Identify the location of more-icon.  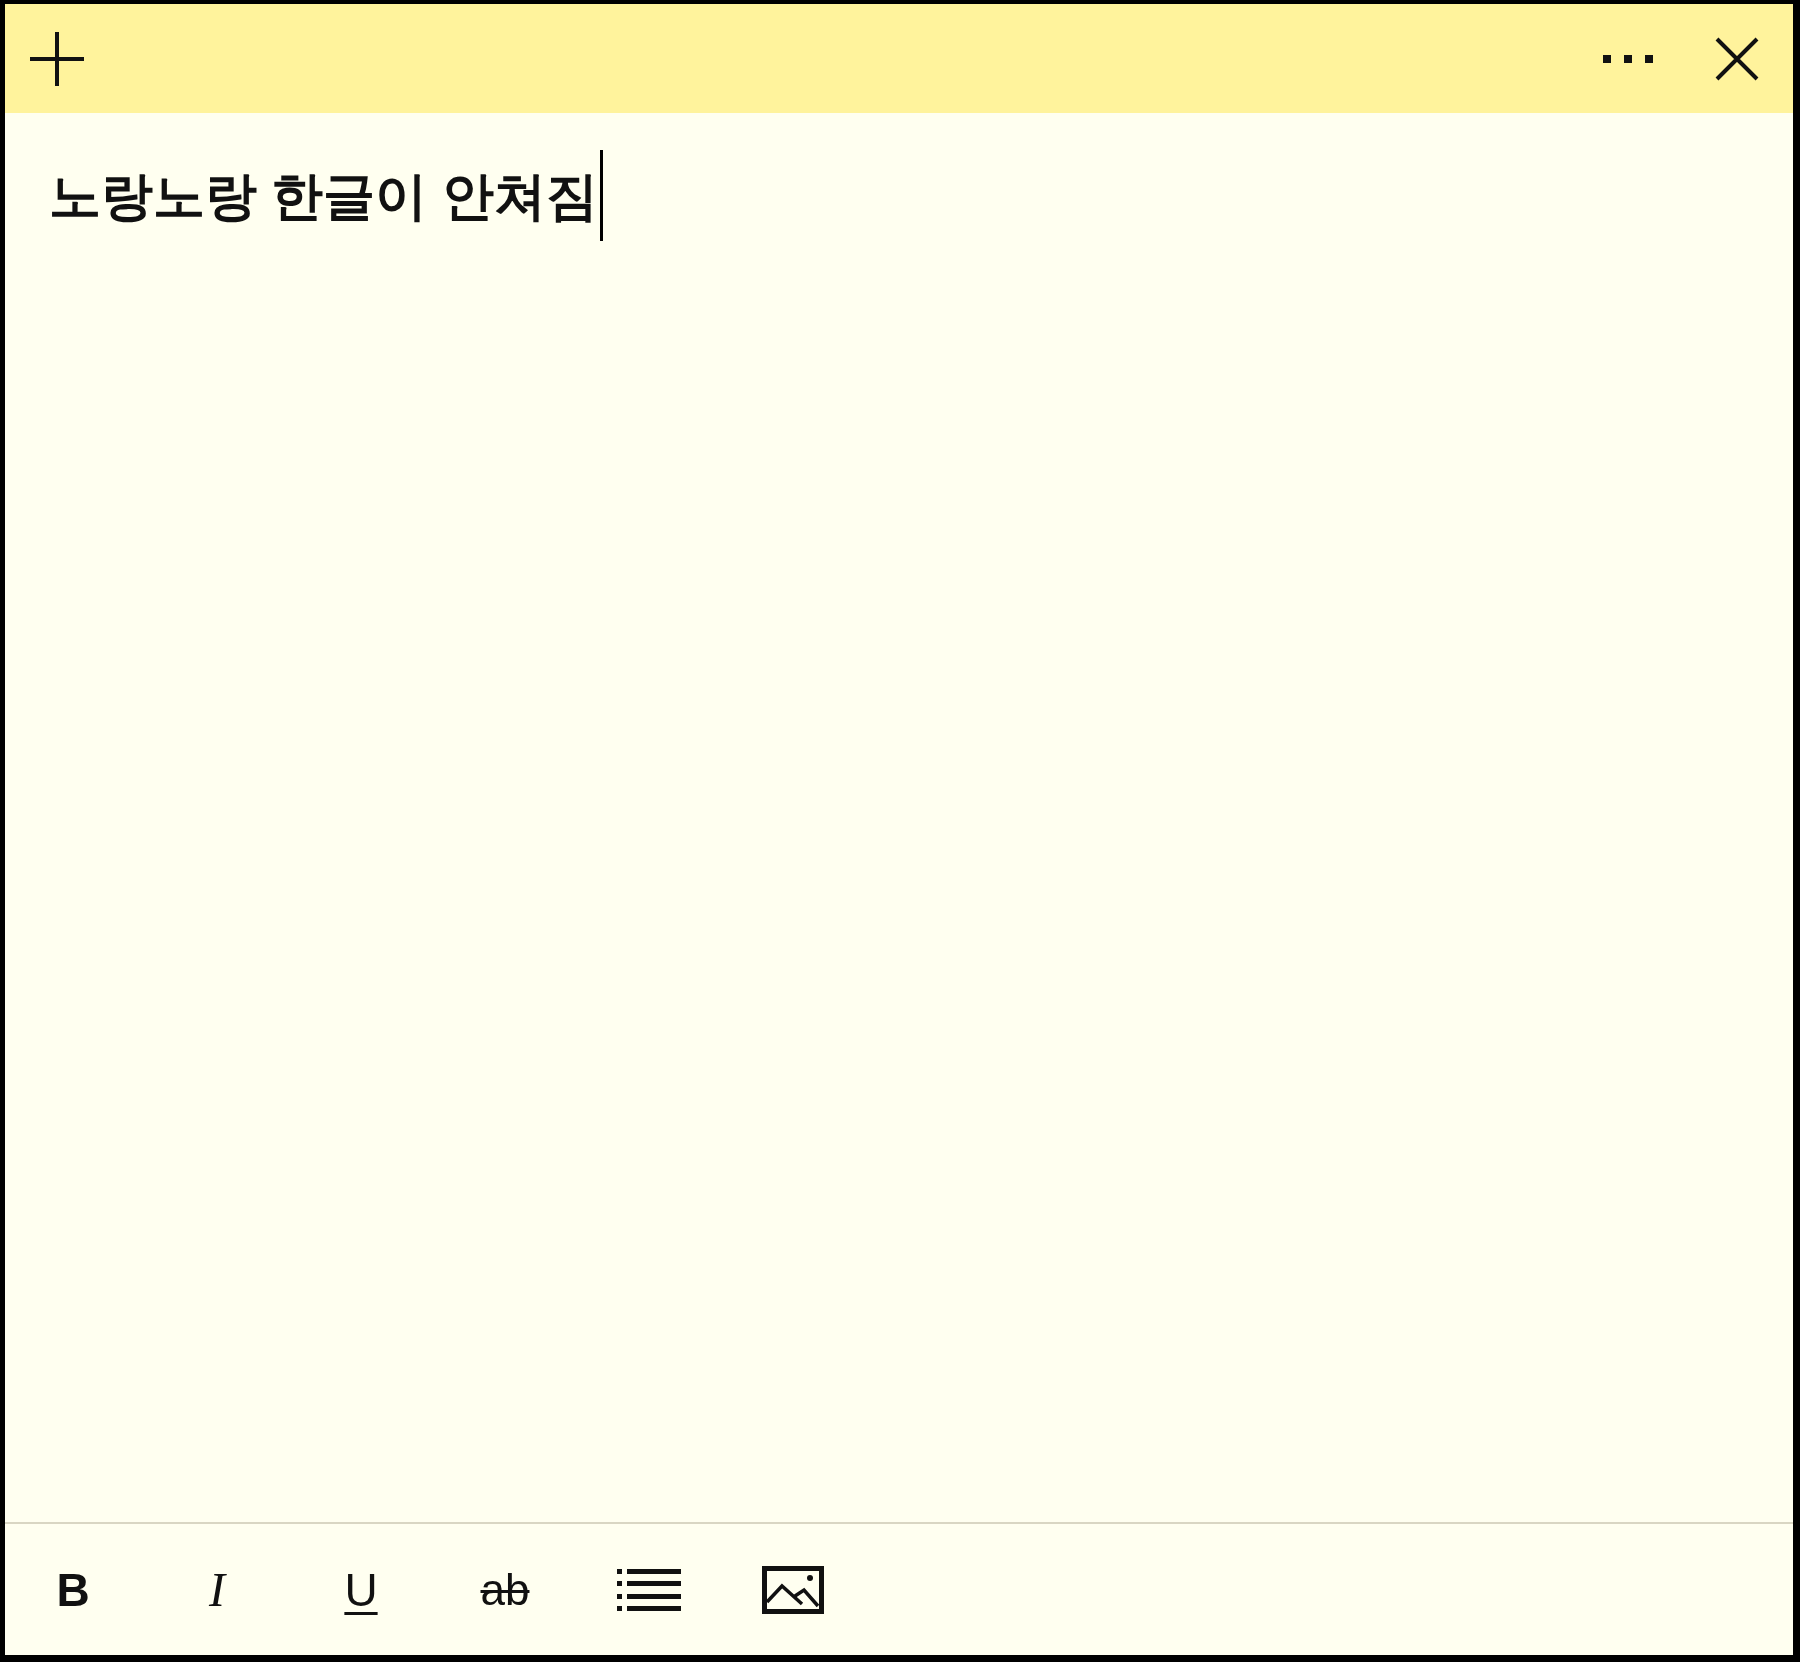
(1628, 58).